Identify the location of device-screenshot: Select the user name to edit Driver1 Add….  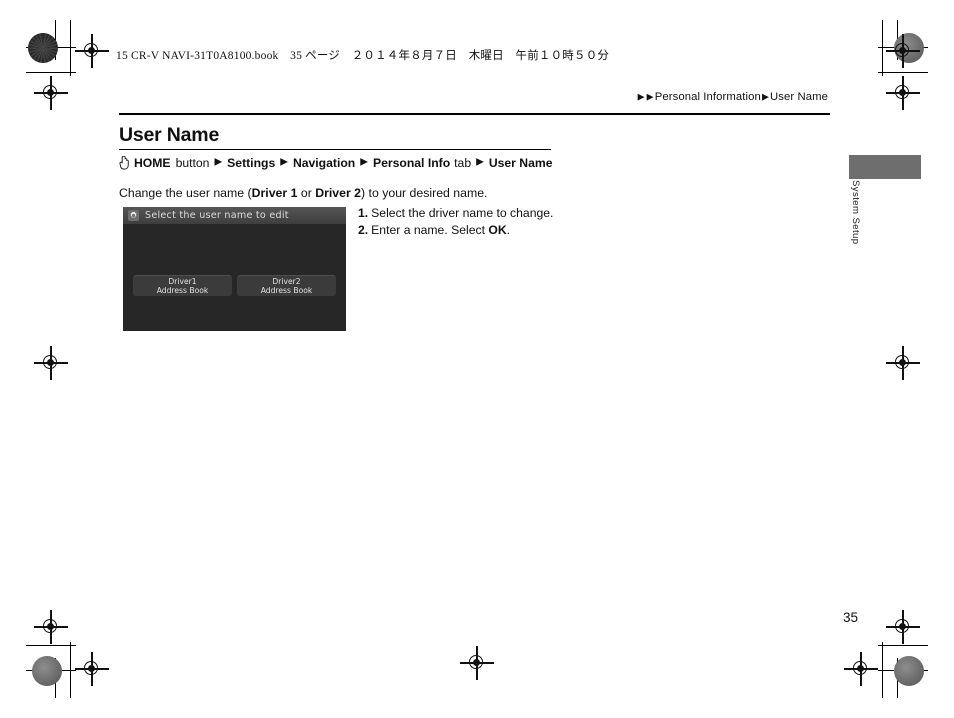
(234, 269).